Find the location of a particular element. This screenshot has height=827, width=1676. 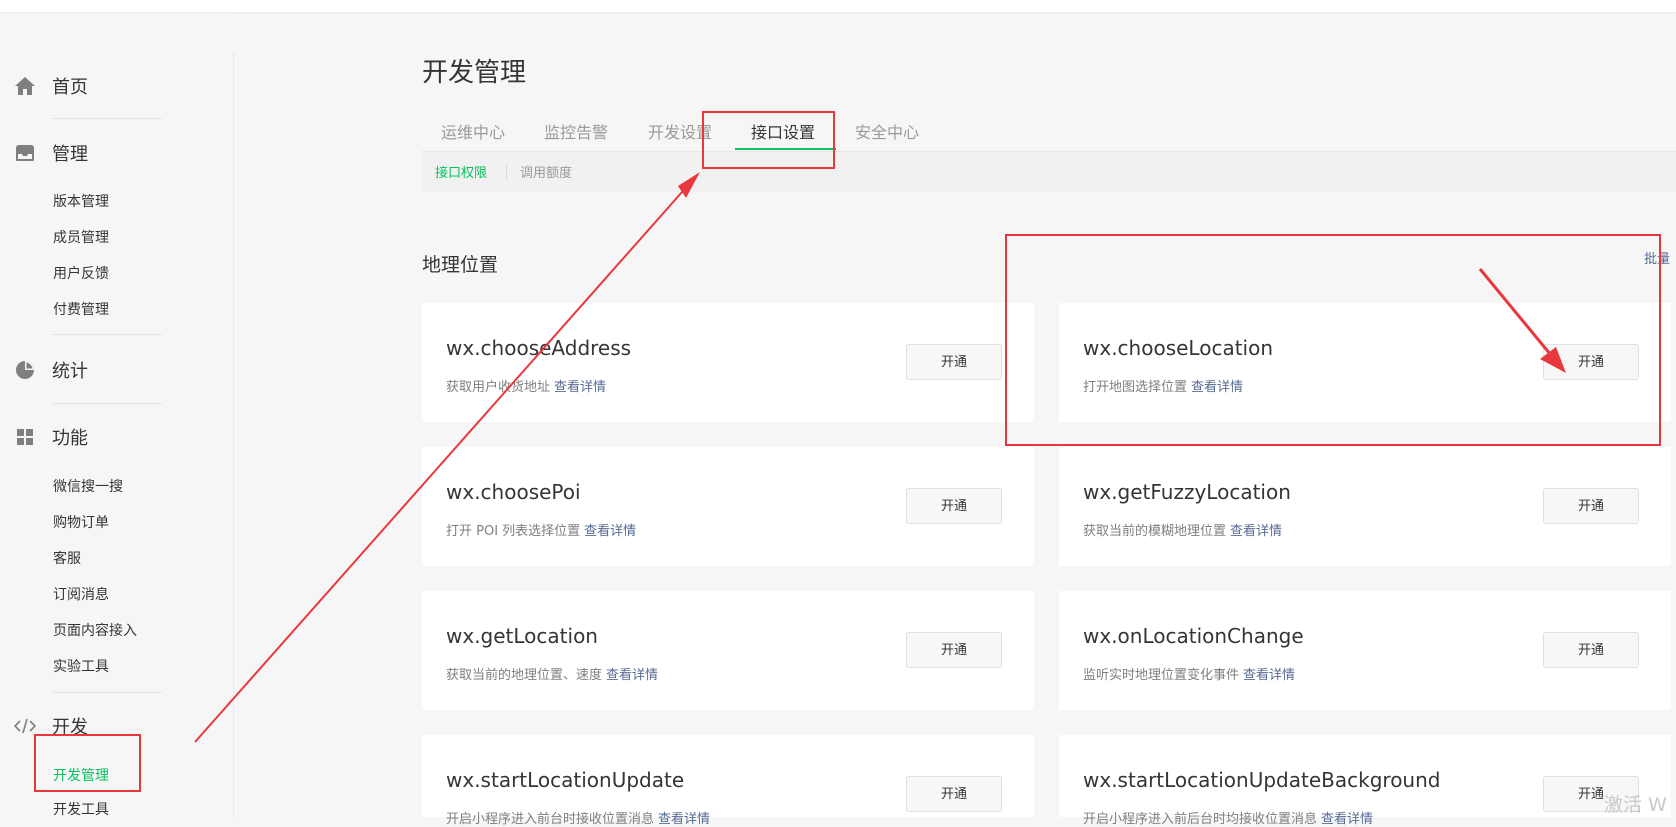

api-description: 打开 POI 列表选择位置 查看详情 is located at coordinates (541, 529).